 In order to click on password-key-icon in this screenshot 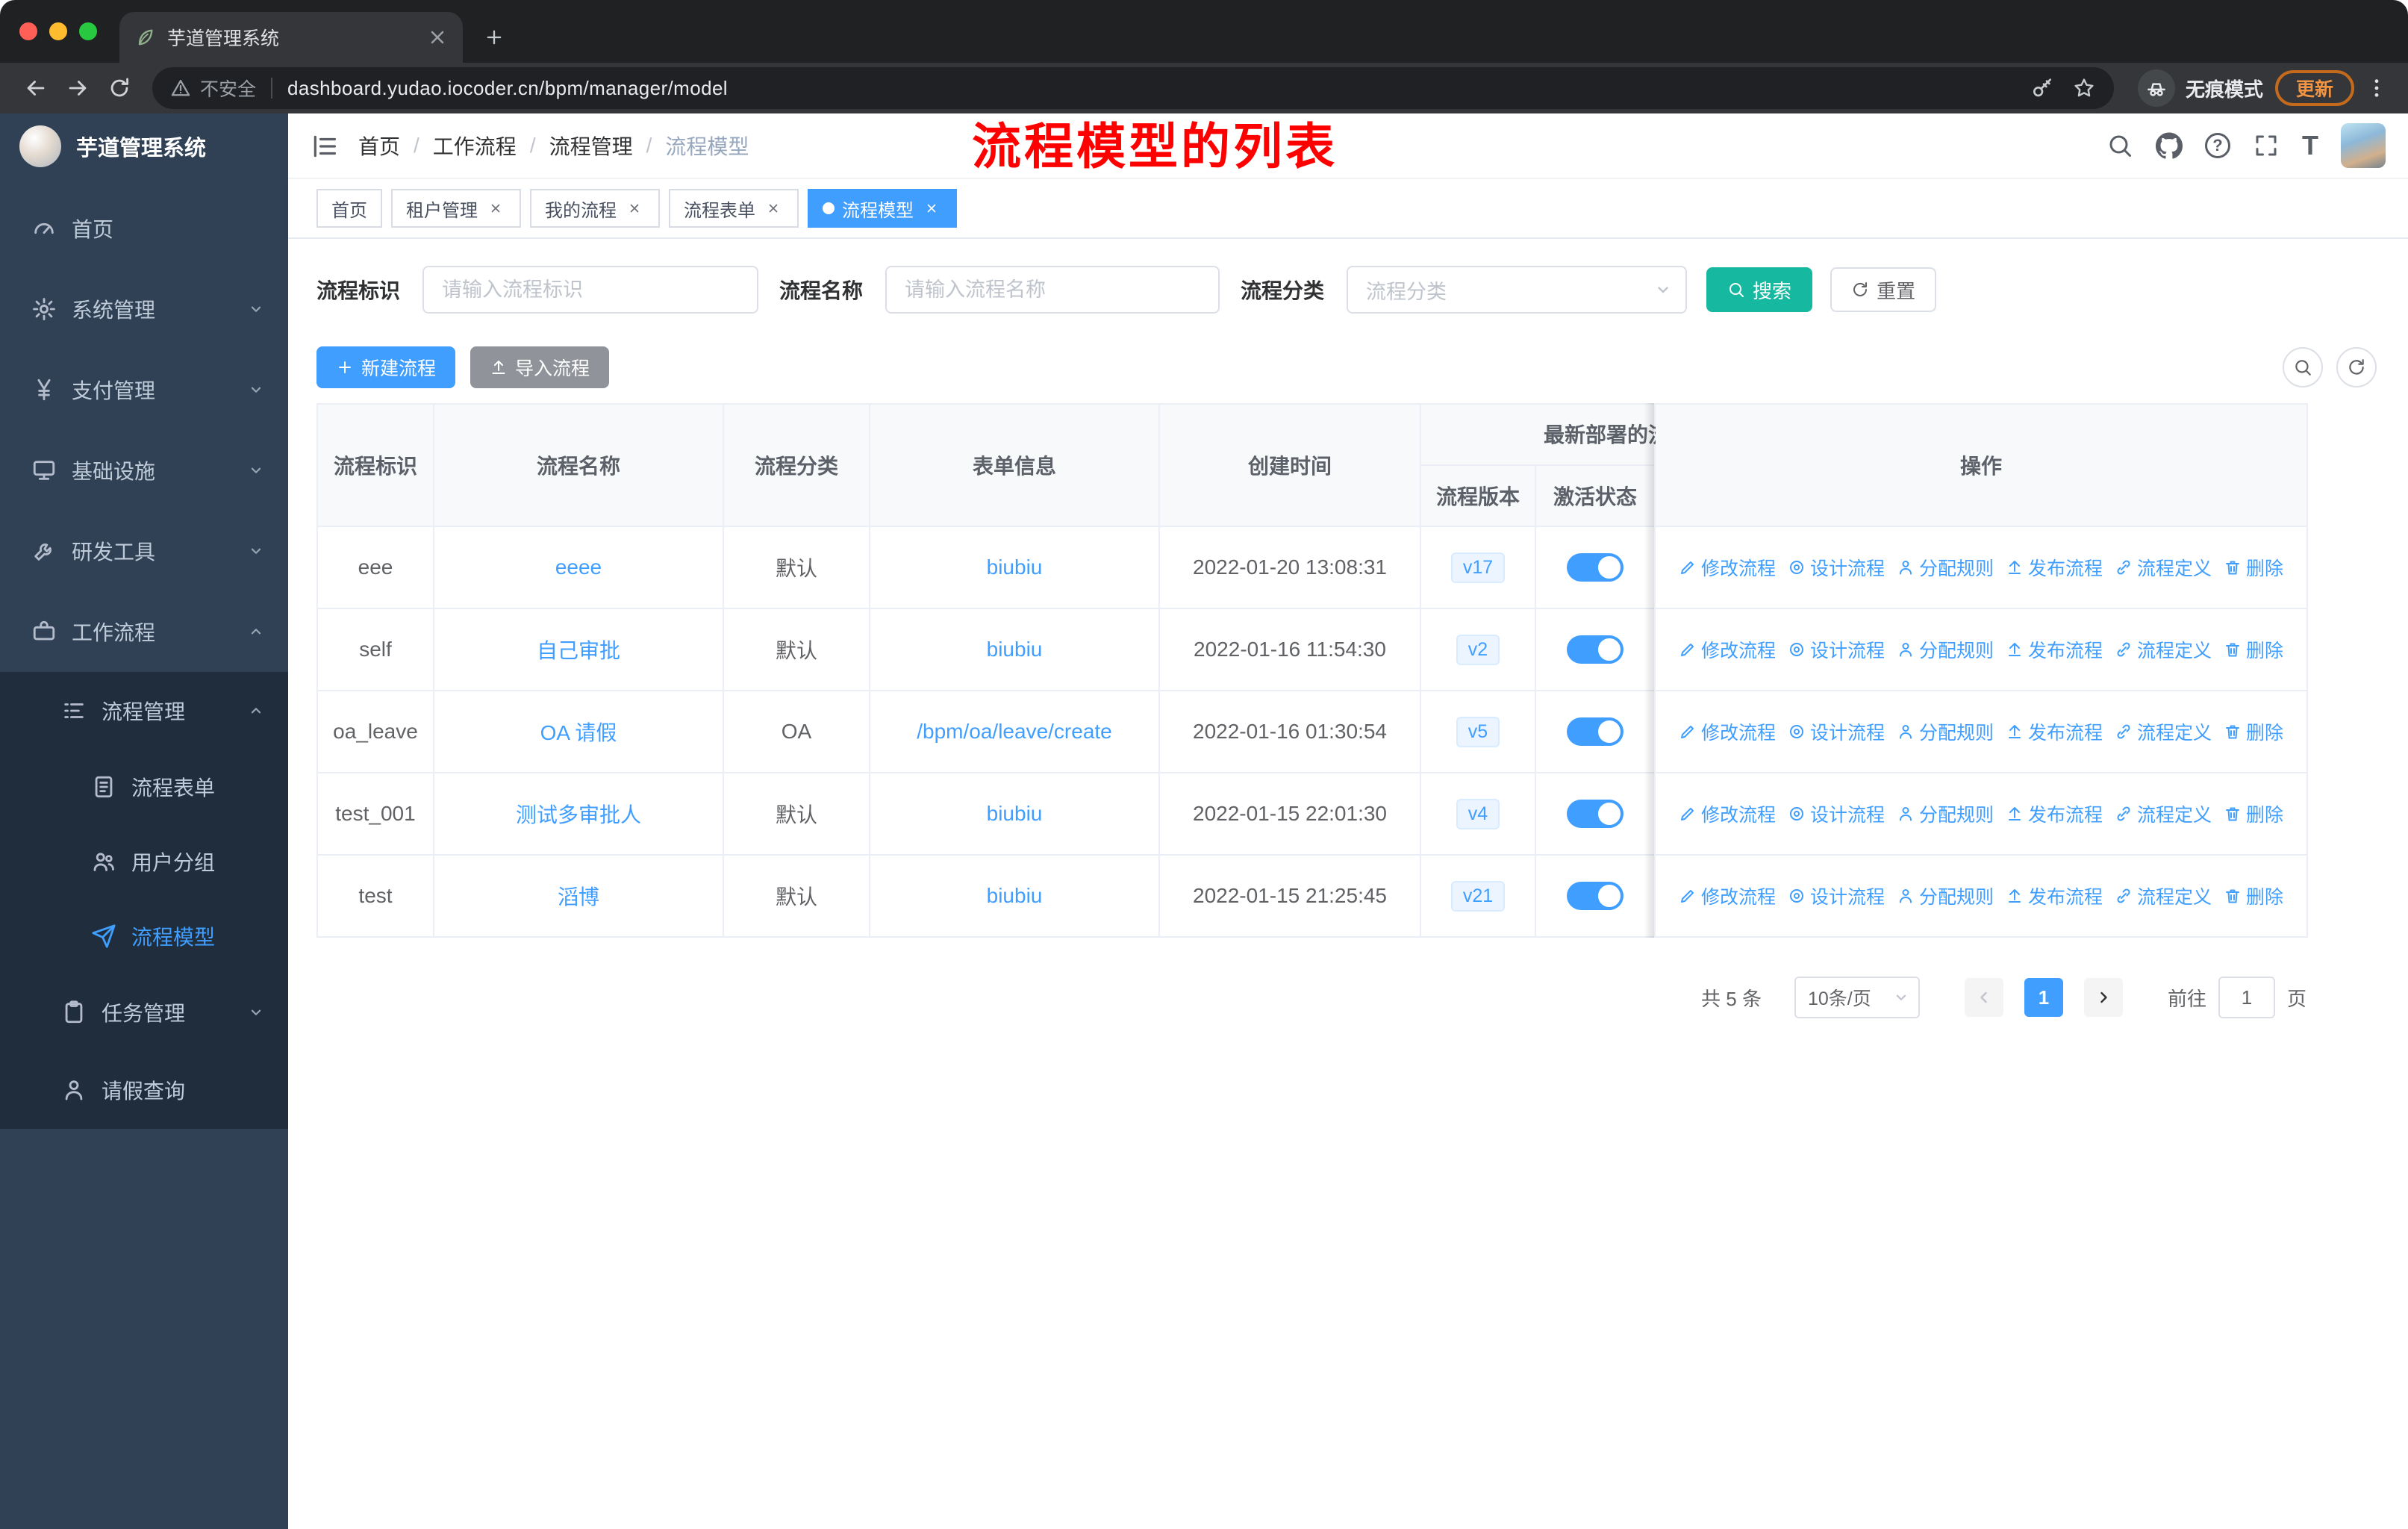, I will do `click(2042, 88)`.